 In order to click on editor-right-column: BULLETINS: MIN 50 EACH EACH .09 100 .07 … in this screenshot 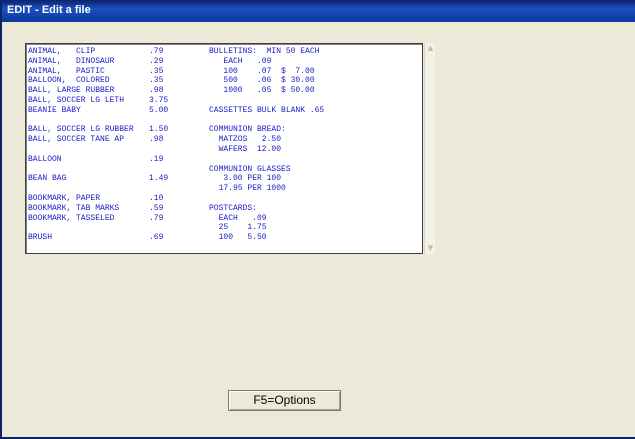, I will do `click(266, 145)`.